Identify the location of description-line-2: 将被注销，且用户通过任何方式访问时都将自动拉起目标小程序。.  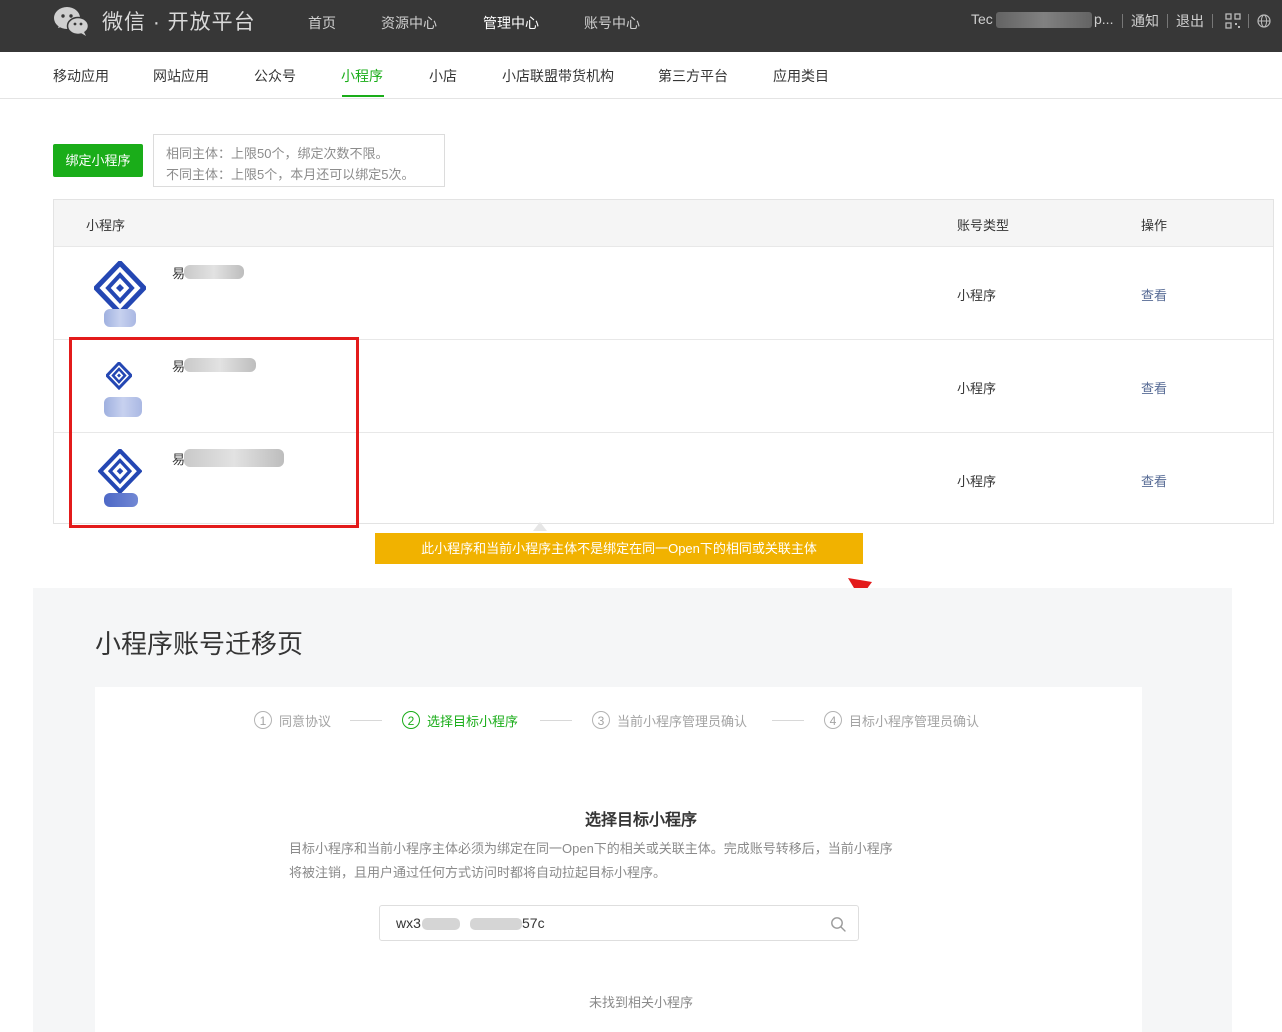
(478, 872).